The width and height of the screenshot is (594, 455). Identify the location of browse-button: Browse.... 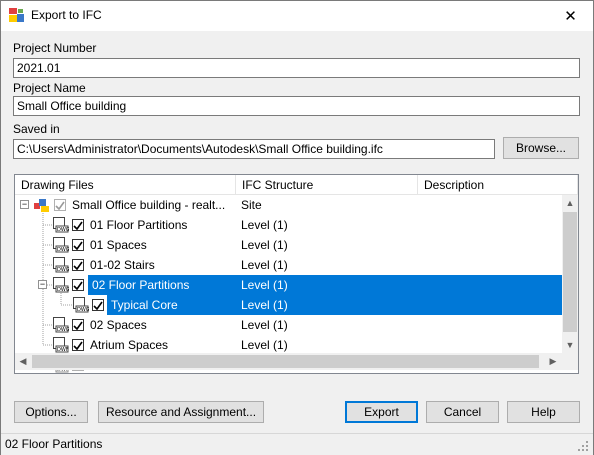
(541, 148).